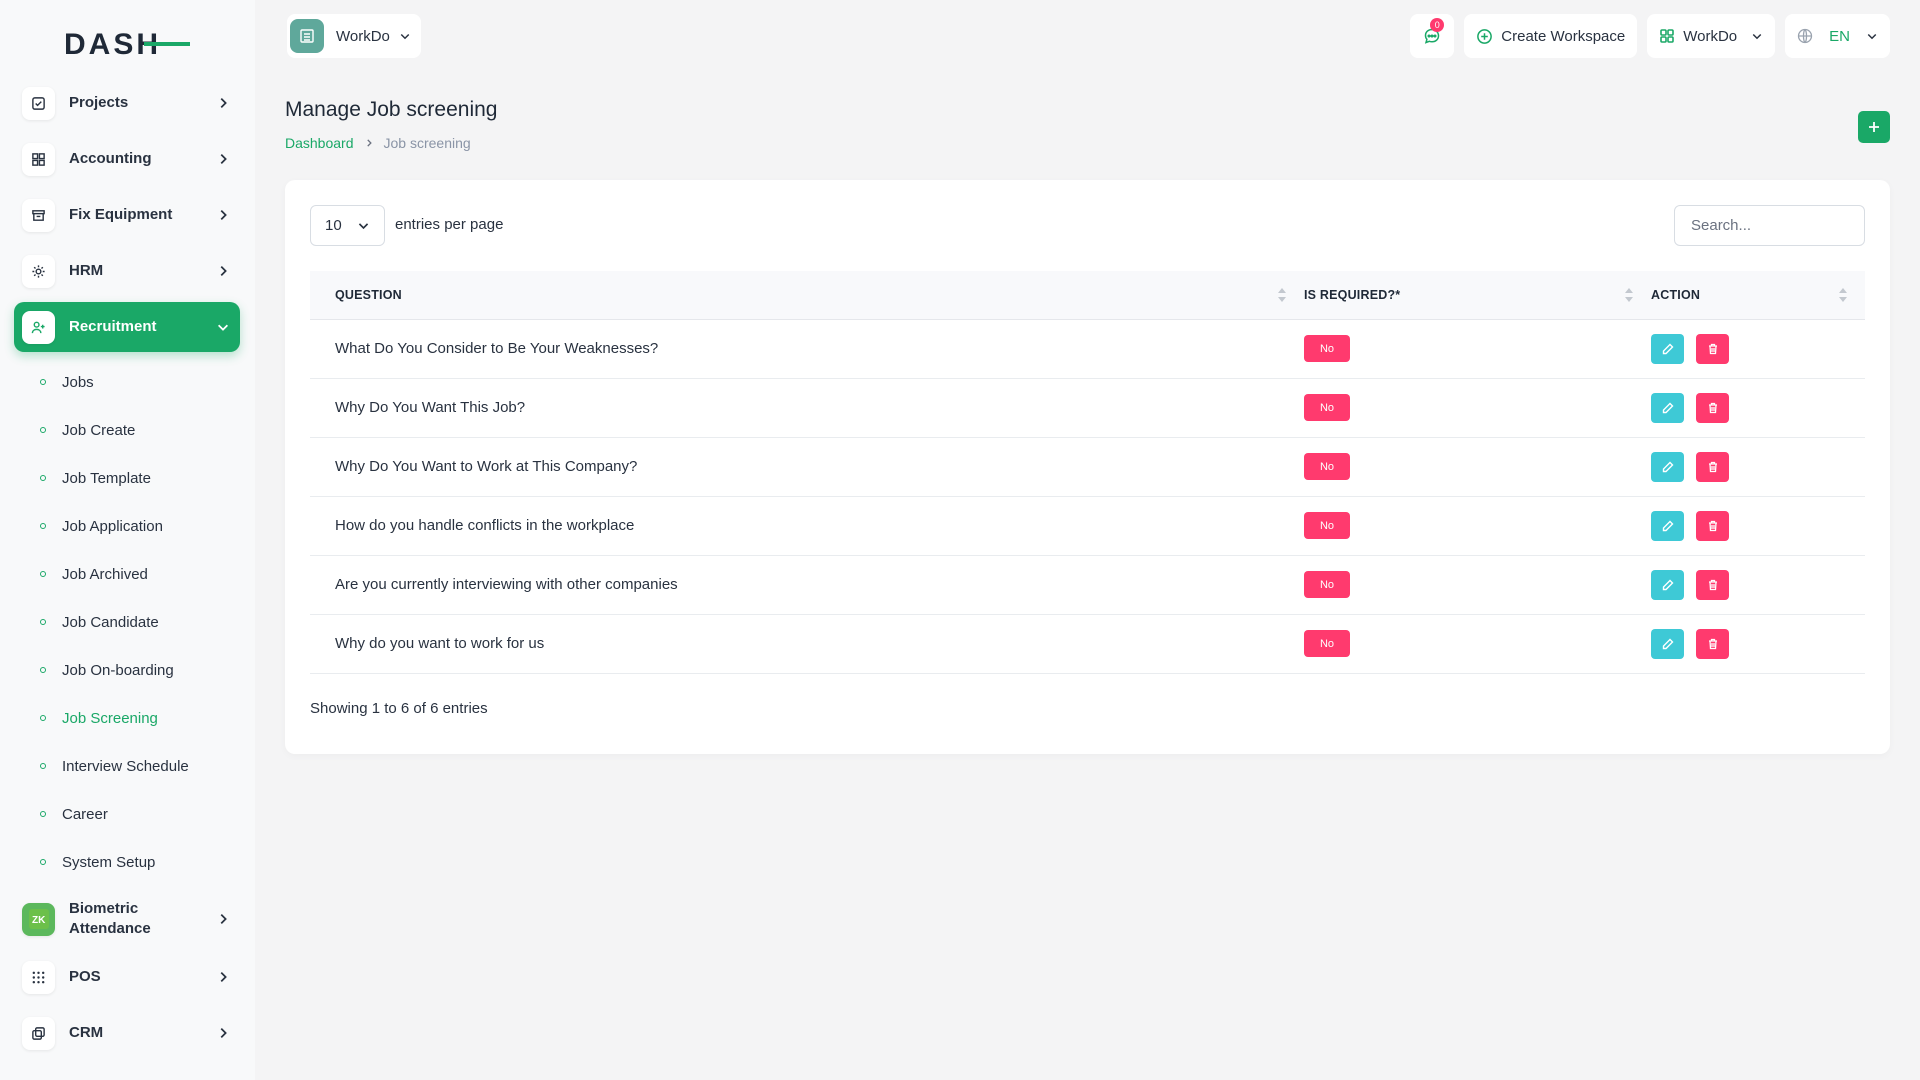  Describe the element at coordinates (127, 574) in the screenshot. I see `submenu-item-job-archived: Job Archived` at that location.